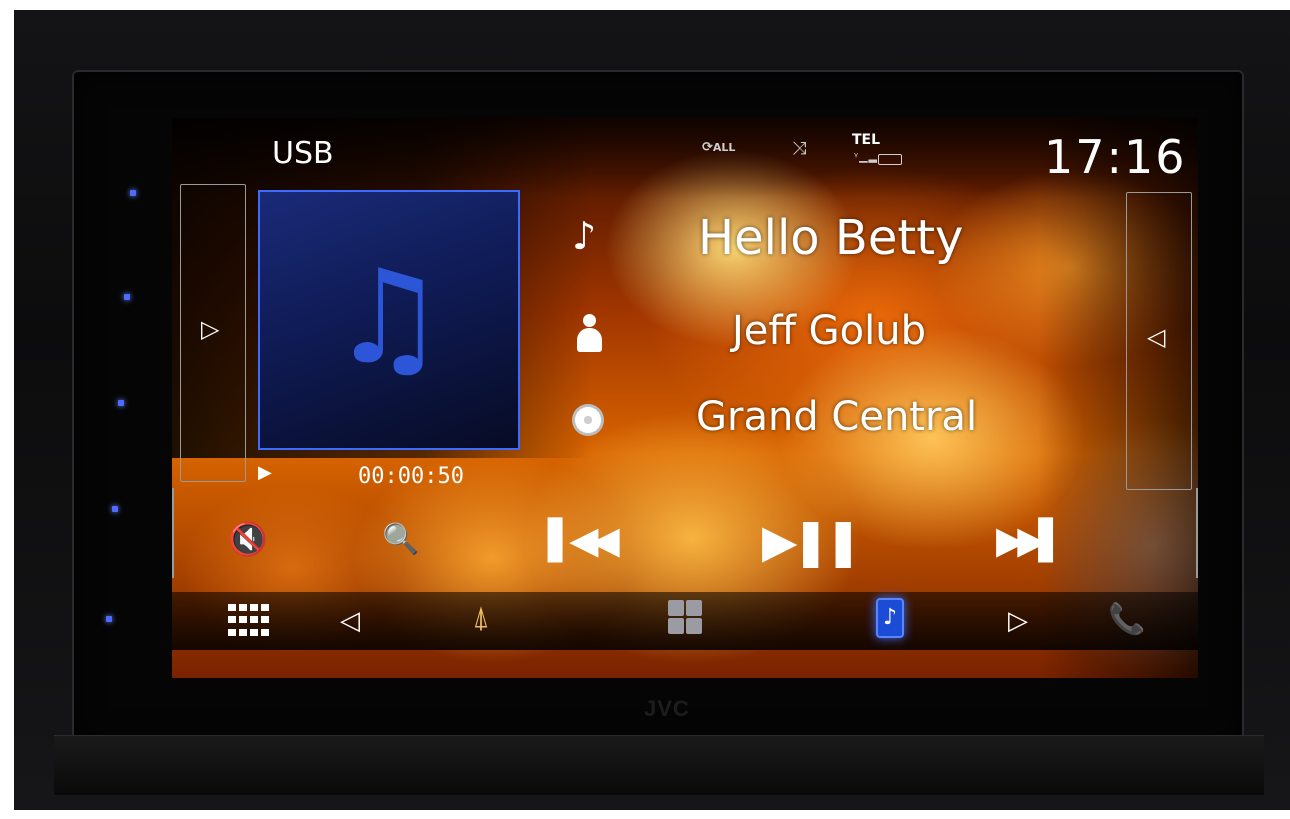  Describe the element at coordinates (685, 617) in the screenshot. I see `widgets-button` at that location.